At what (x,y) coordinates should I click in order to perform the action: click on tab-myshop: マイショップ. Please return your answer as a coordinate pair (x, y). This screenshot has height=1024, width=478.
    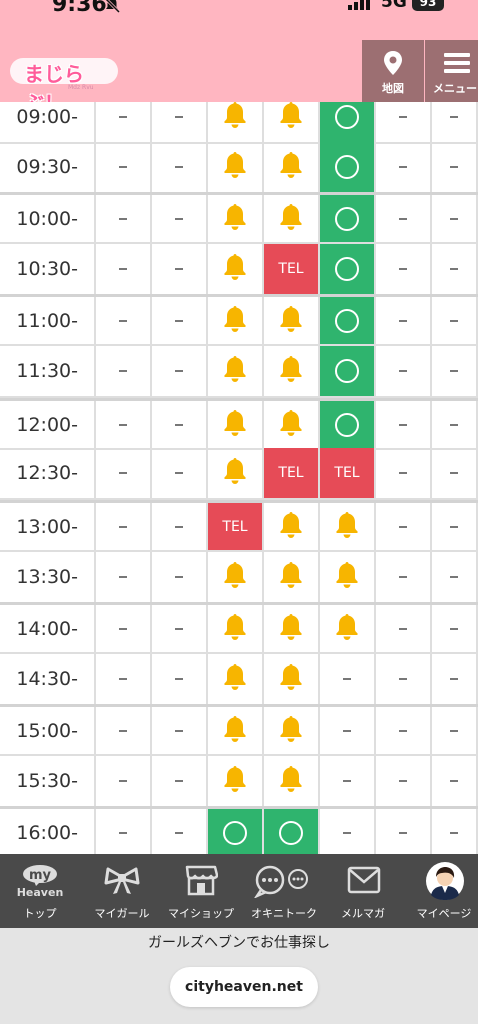
    Looking at the image, I should click on (201, 891).